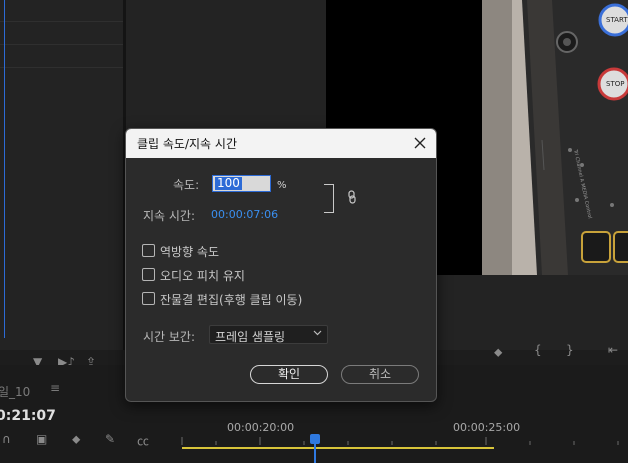 This screenshot has height=463, width=628. I want to click on sequence-tab-label: 일_10, so click(15, 391).